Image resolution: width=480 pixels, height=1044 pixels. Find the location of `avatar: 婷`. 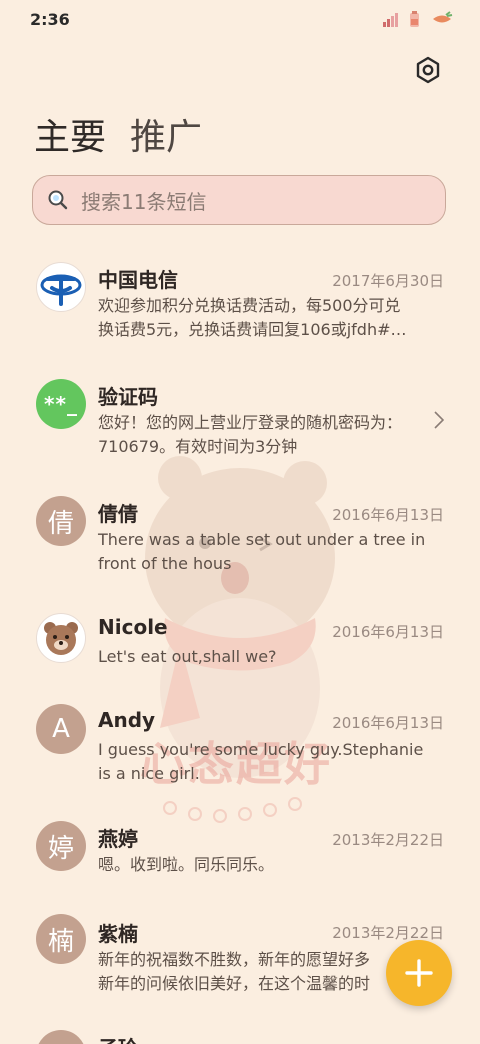

avatar: 婷 is located at coordinates (61, 846).